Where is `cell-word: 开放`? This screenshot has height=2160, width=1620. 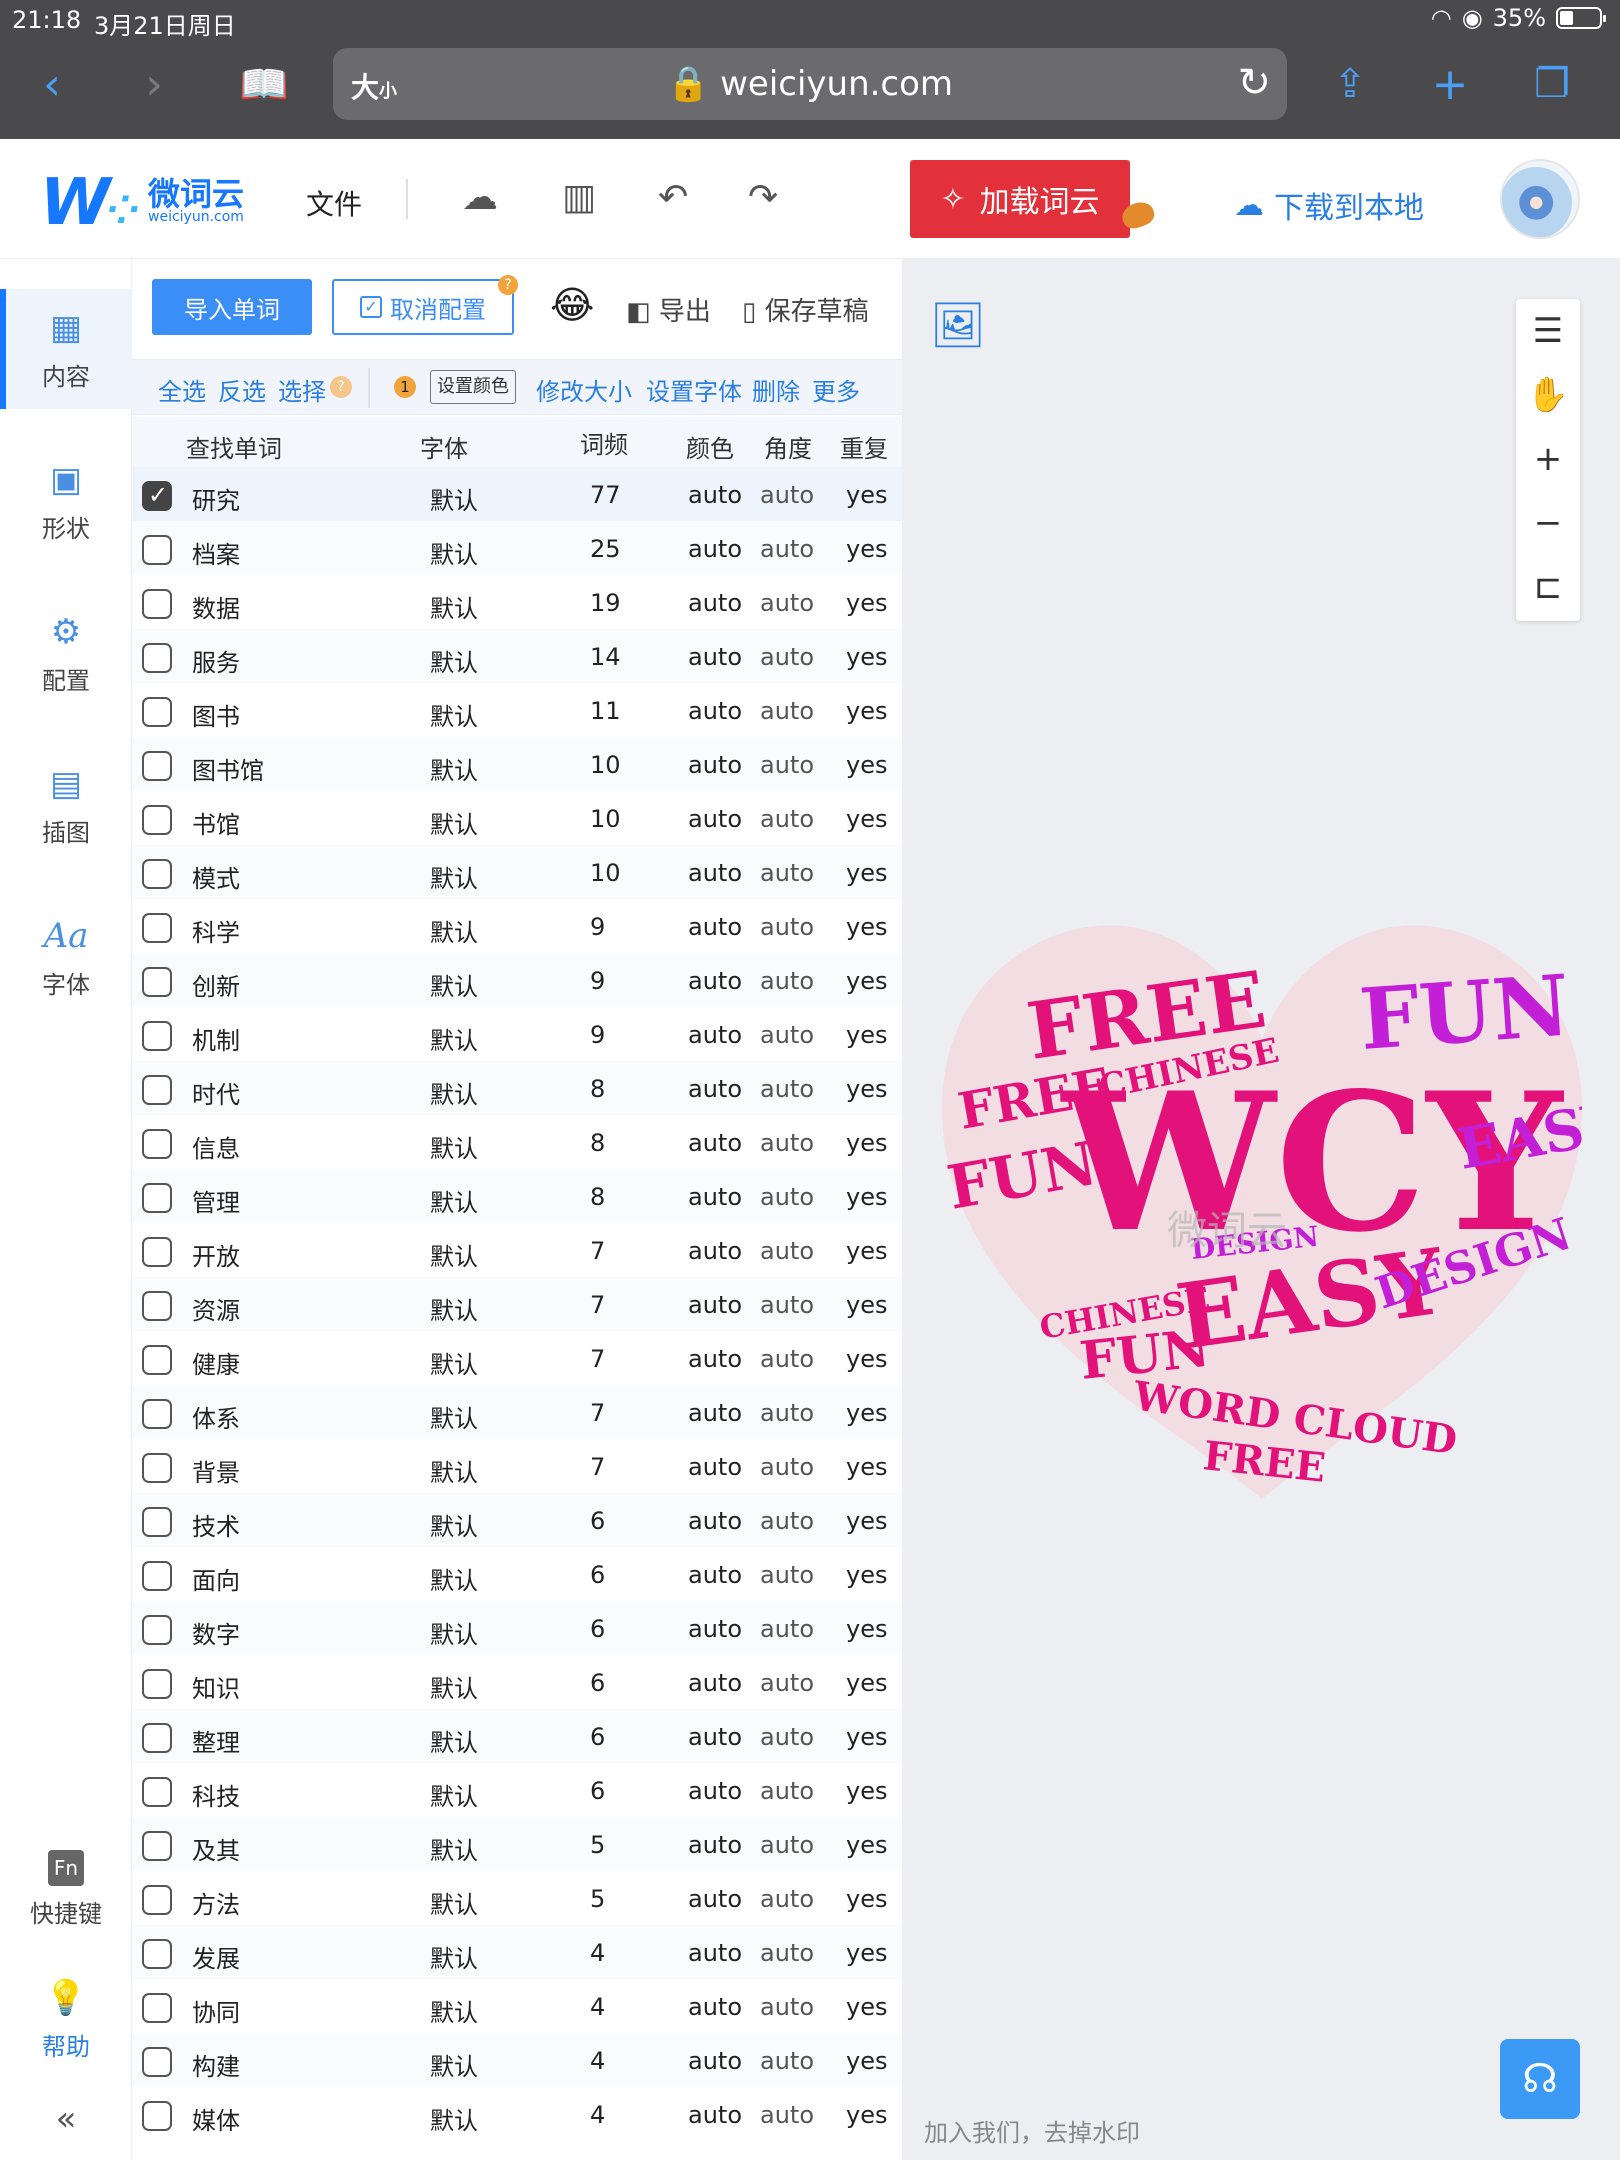
cell-word: 开放 is located at coordinates (216, 1254).